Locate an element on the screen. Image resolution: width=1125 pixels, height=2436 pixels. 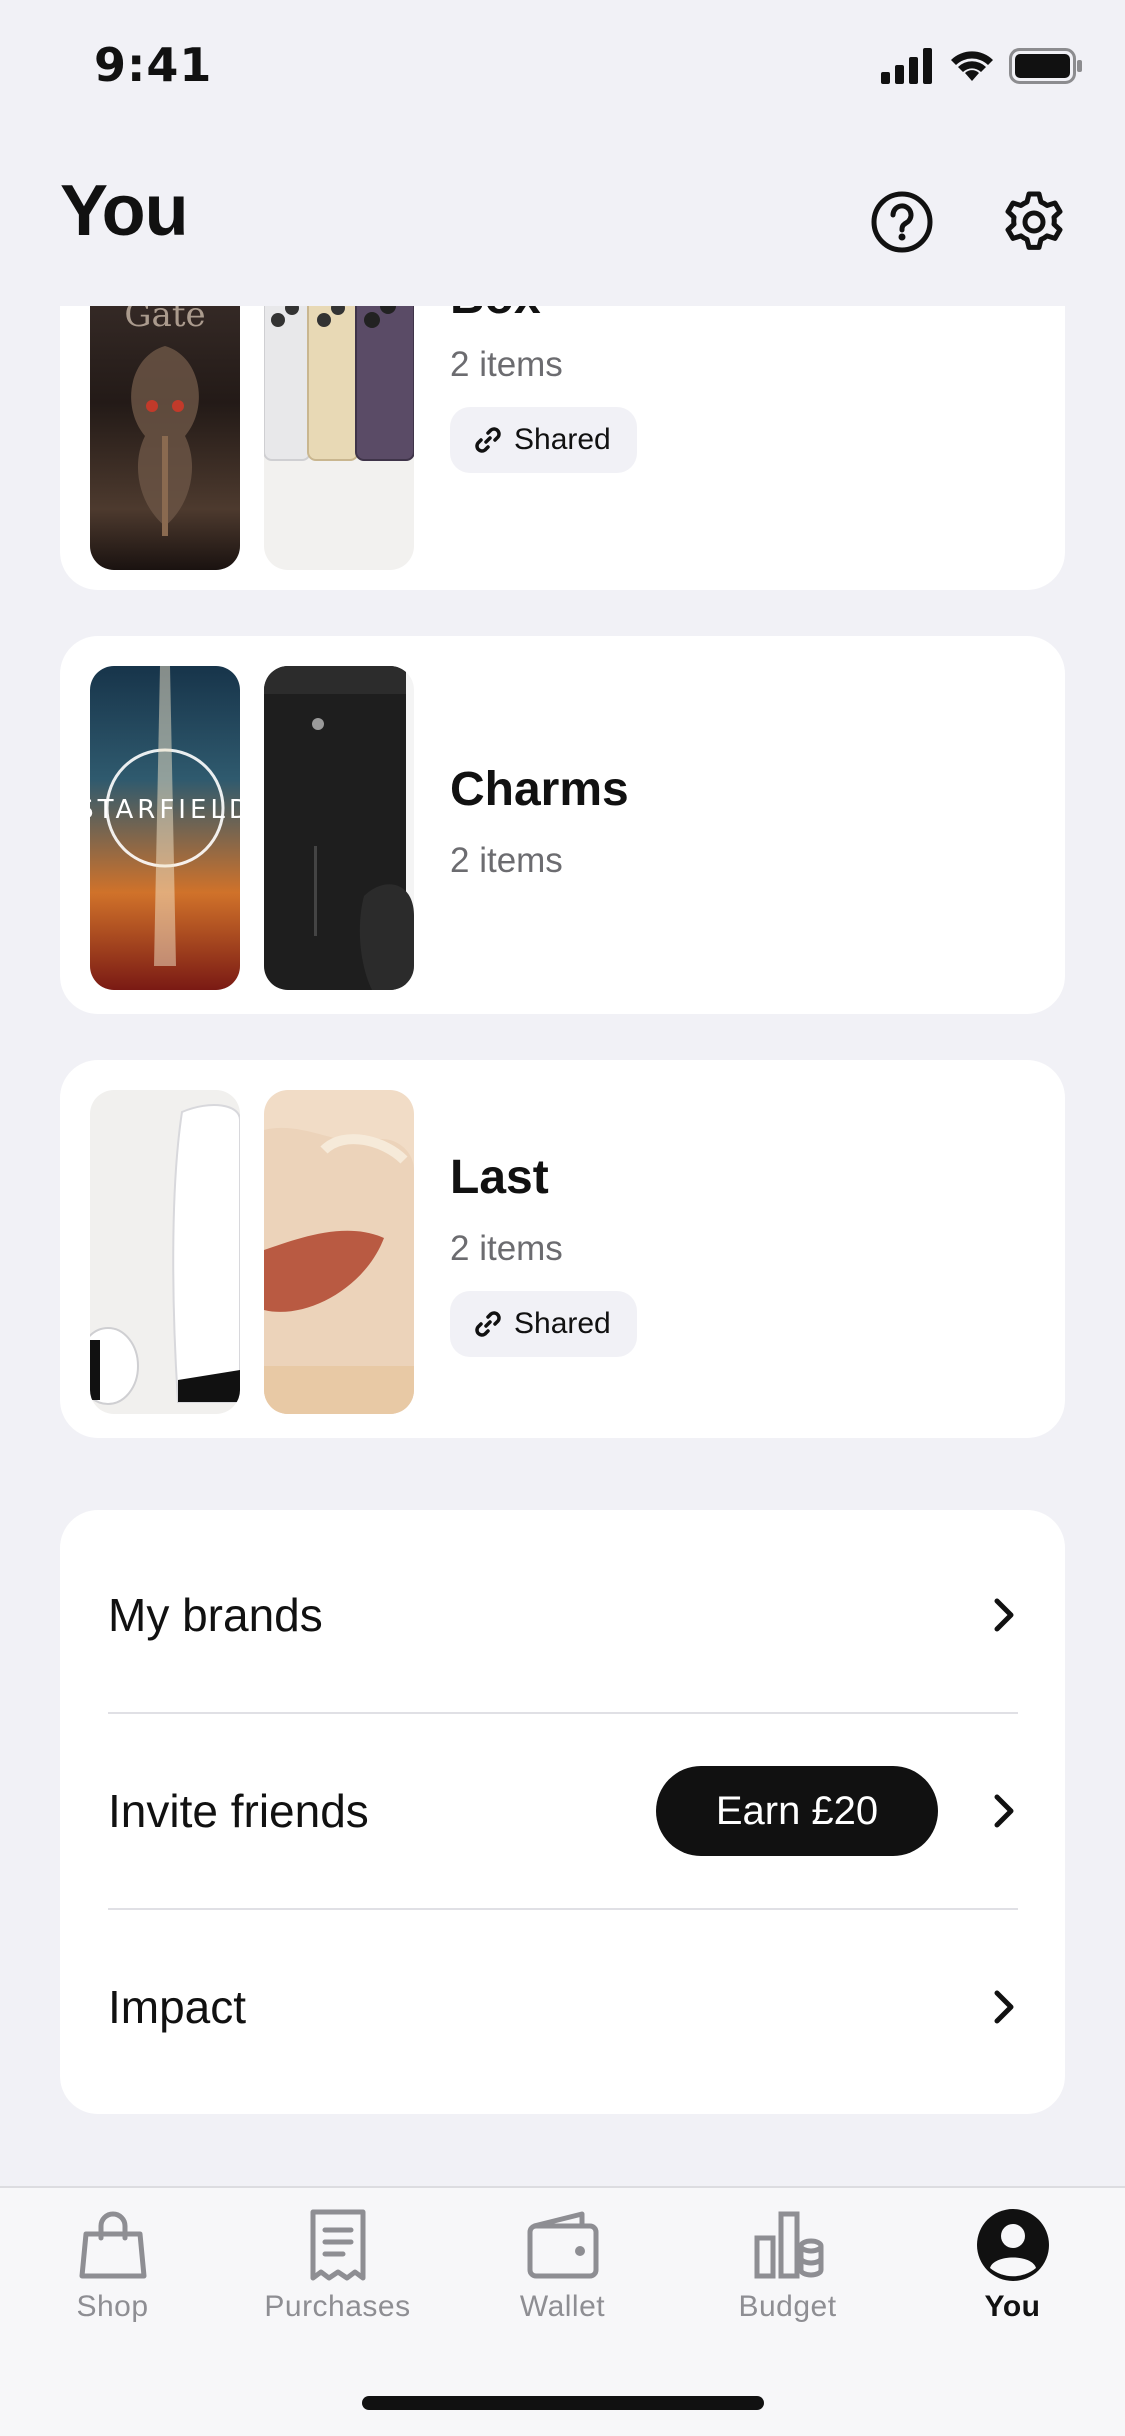
game-cover-thumbnail: Gate Baldur's is located at coordinates (165, 438).